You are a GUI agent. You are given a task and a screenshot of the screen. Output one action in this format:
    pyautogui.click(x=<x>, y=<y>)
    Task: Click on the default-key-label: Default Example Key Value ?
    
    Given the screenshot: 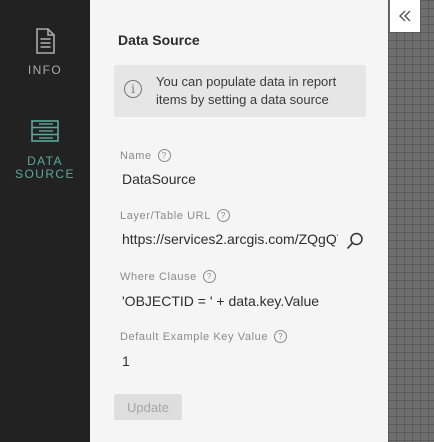 What is the action you would take?
    pyautogui.click(x=204, y=336)
    